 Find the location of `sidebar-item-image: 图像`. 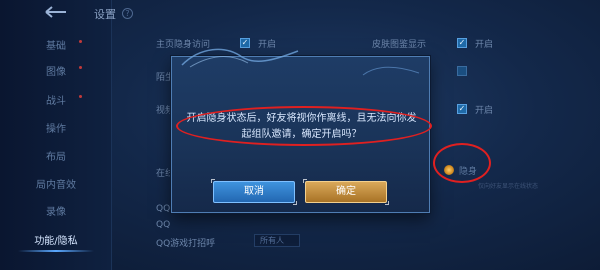

sidebar-item-image: 图像 is located at coordinates (56, 73).